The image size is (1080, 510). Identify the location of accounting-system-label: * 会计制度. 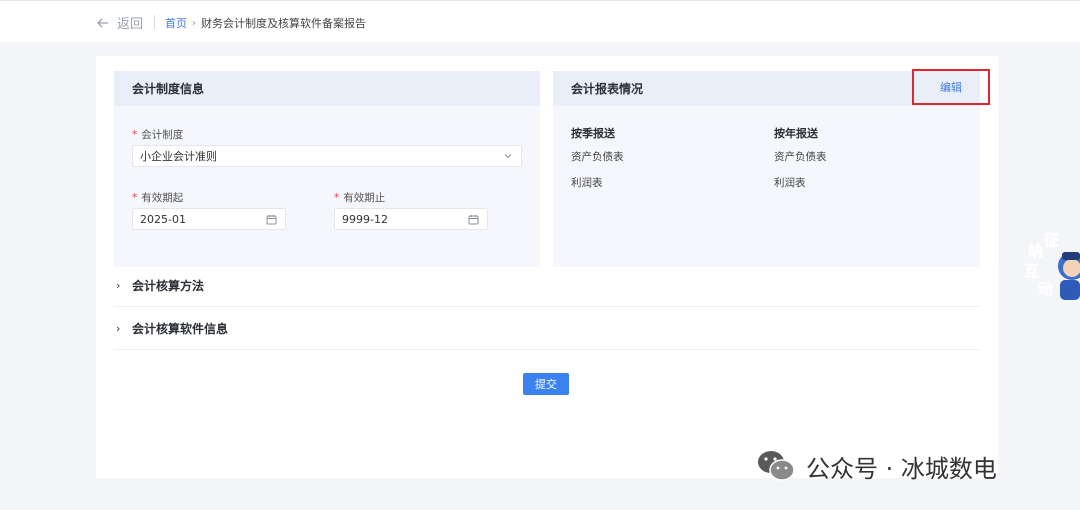
(158, 135).